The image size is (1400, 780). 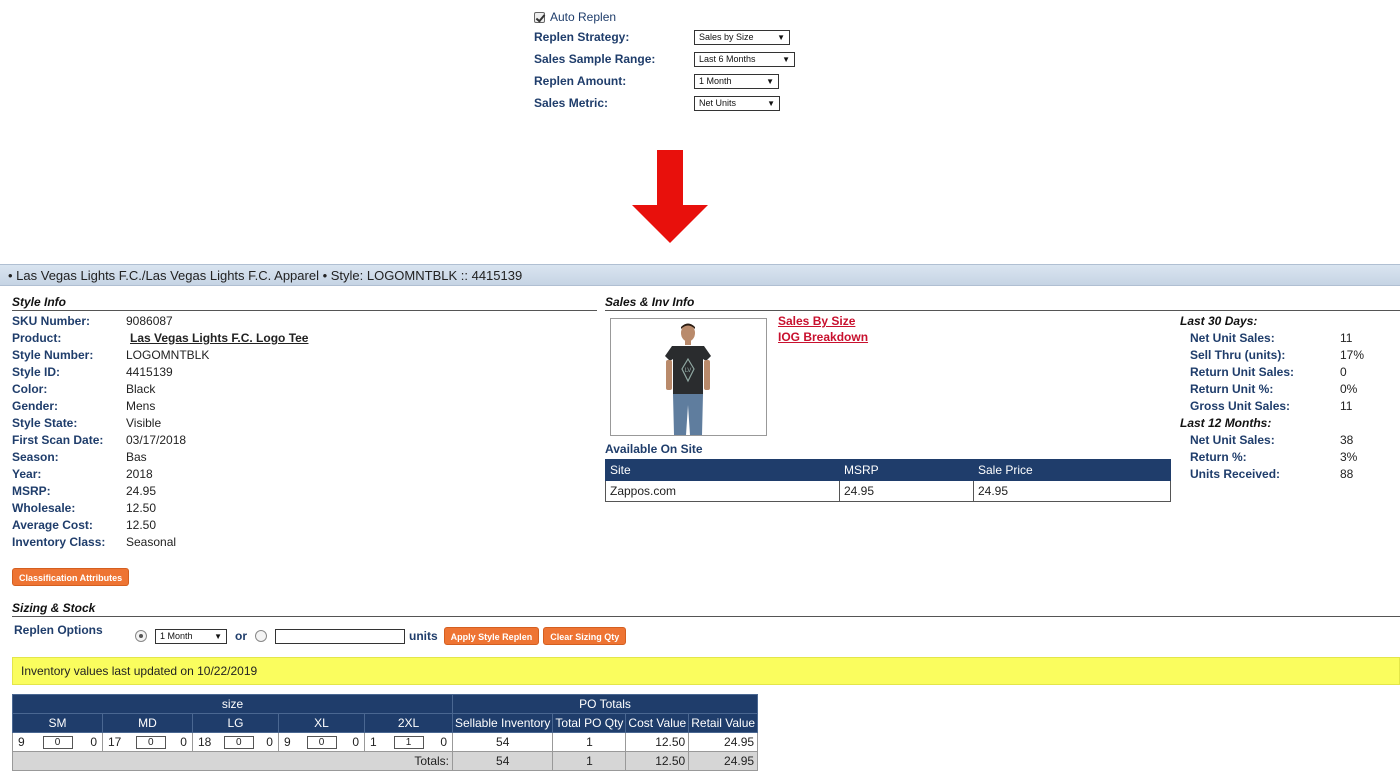 What do you see at coordinates (160, 474) in the screenshot?
I see `info-row-year: Year: 2018` at bounding box center [160, 474].